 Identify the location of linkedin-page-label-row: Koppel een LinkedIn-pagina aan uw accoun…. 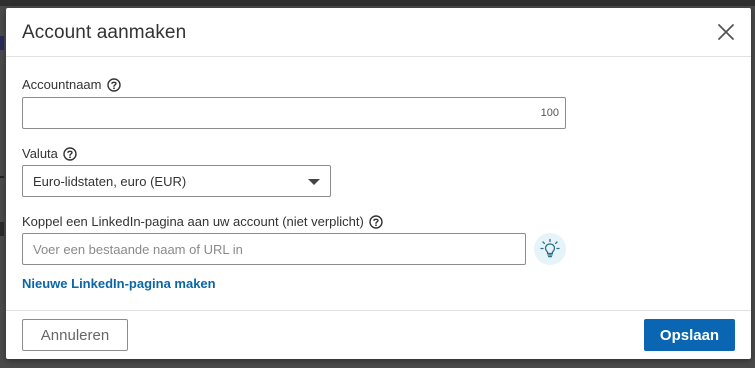
(202, 221).